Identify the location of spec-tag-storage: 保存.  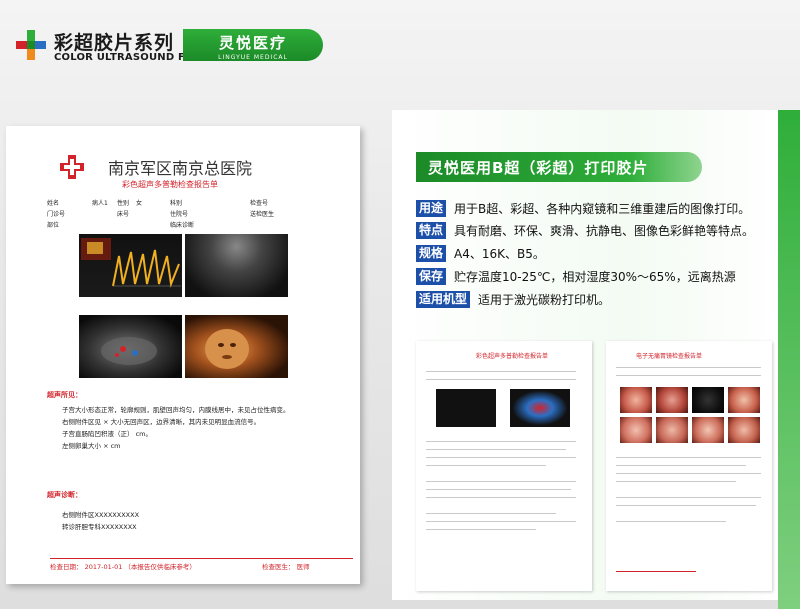
(431, 276).